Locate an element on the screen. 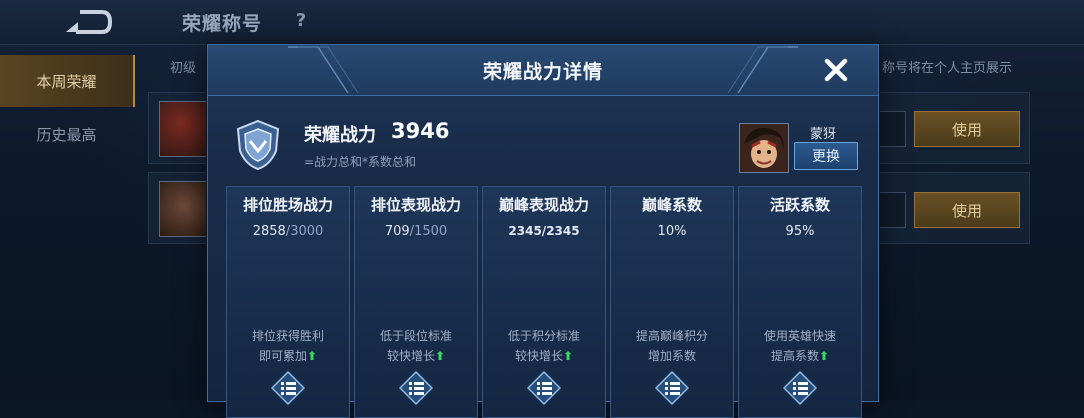 The width and height of the screenshot is (1084, 418). stat-card-value: 2858/3000 is located at coordinates (288, 231).